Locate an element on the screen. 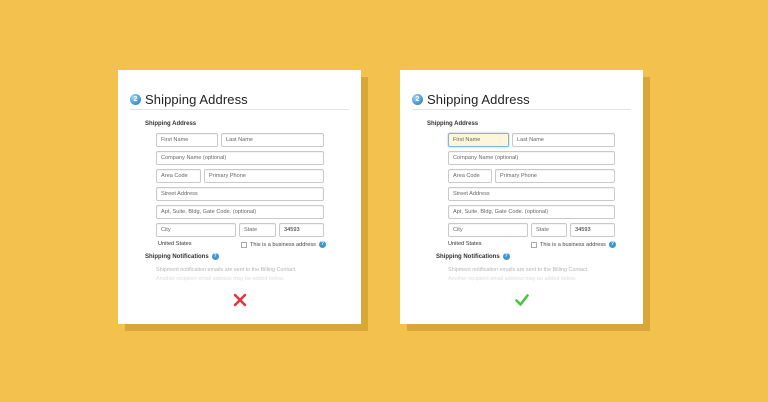 Image resolution: width=768 pixels, height=402 pixels. x-icon is located at coordinates (239, 300).